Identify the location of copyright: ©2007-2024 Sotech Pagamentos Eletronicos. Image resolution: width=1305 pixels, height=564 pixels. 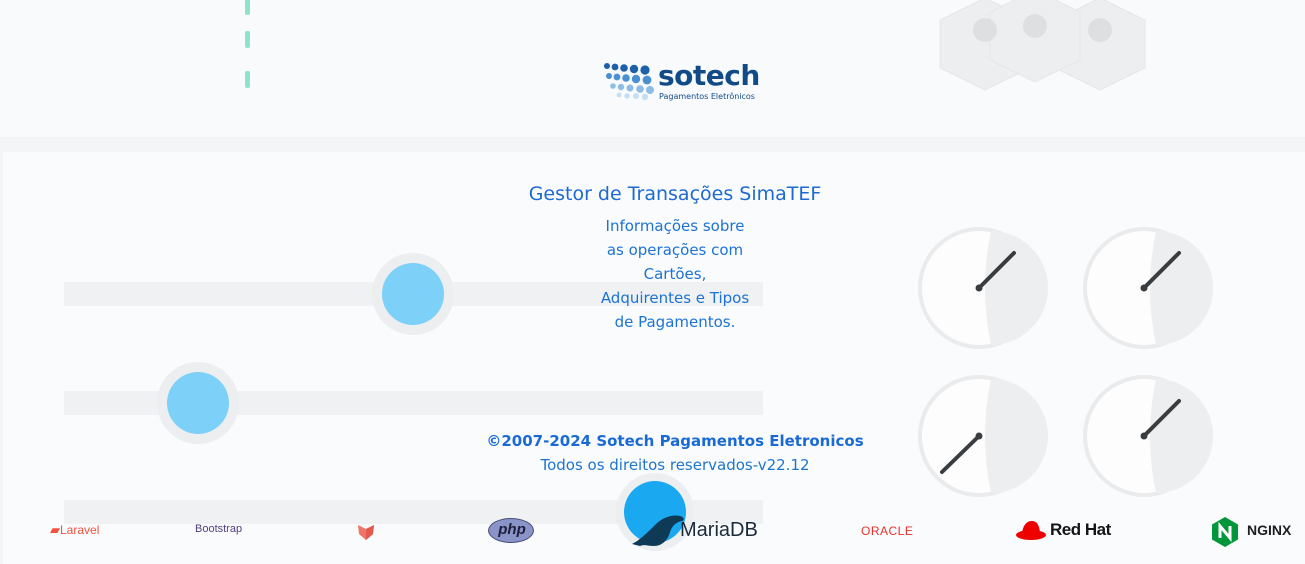
(675, 441).